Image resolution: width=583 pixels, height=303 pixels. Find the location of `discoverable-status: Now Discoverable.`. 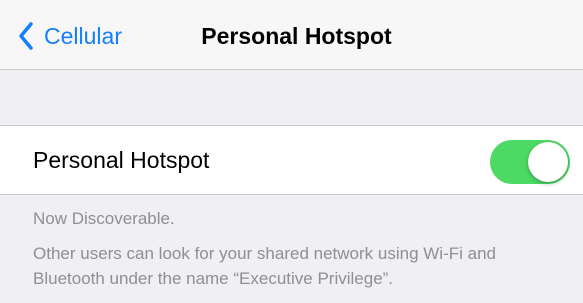

discoverable-status: Now Discoverable. is located at coordinates (104, 218).